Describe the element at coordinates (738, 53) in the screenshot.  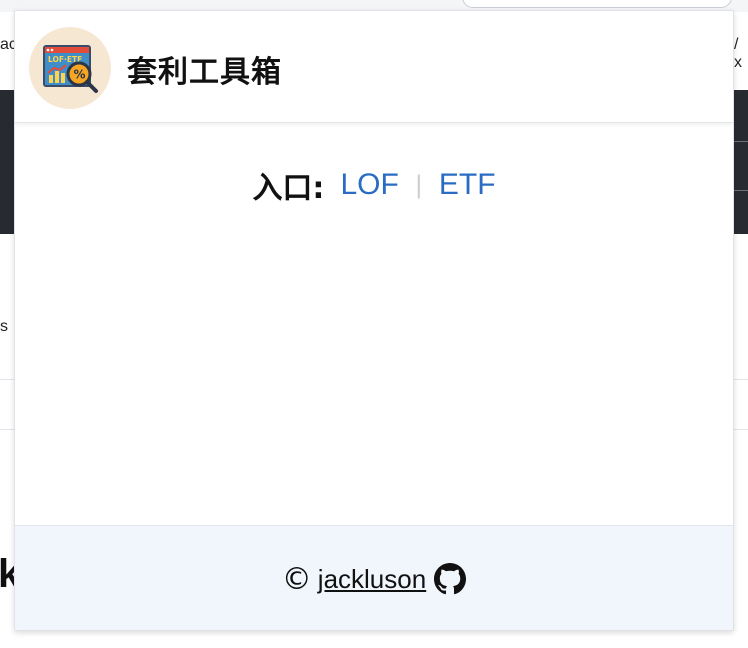
I see `background-text-fragment: / x` at that location.